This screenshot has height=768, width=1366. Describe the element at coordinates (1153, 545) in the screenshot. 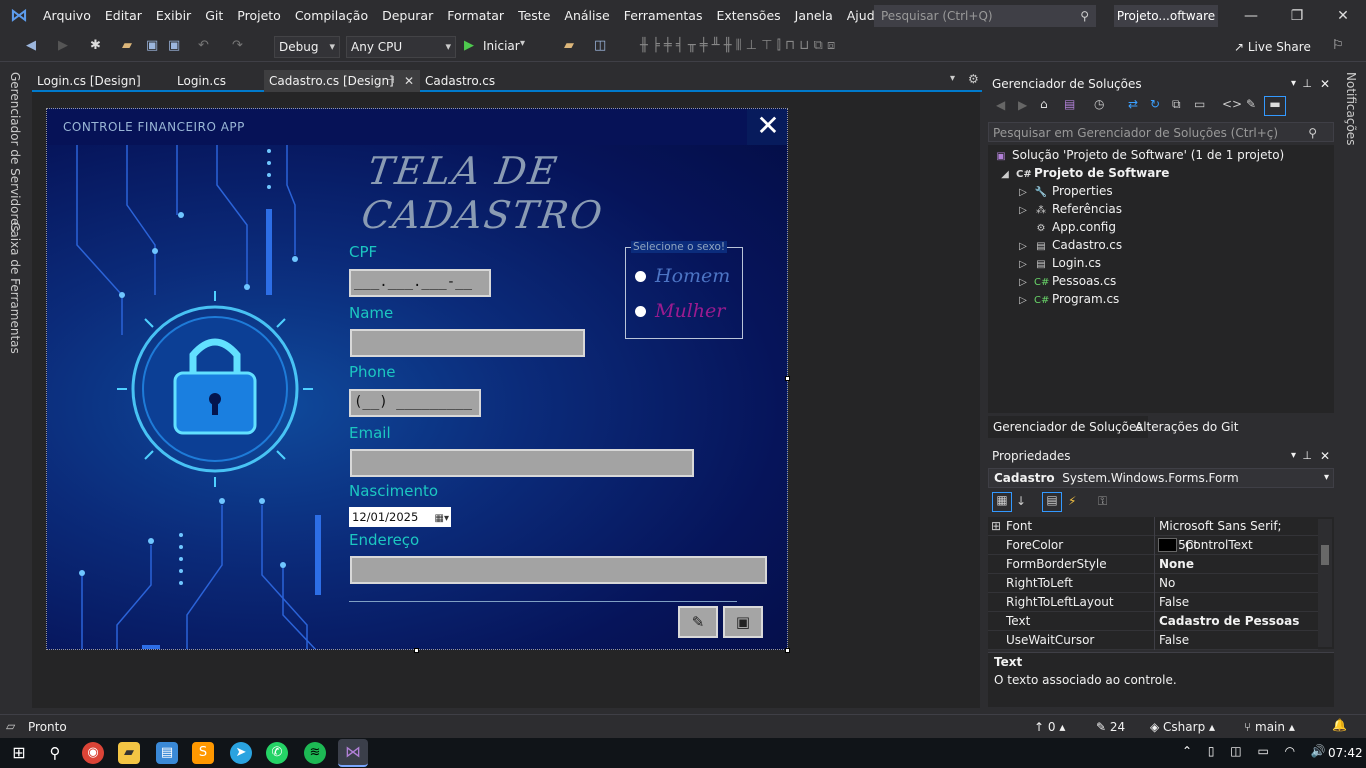

I see `property-row: ForeColor ControlText` at that location.